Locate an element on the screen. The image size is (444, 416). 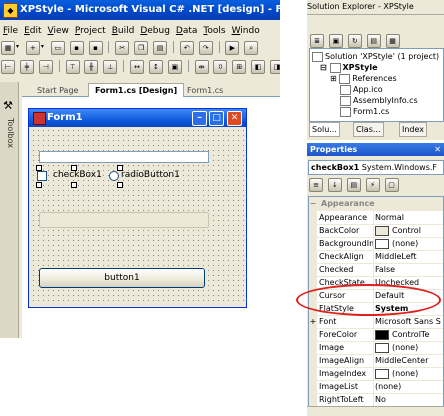
property-value: MiddleLeft is located at coordinates (409, 256).